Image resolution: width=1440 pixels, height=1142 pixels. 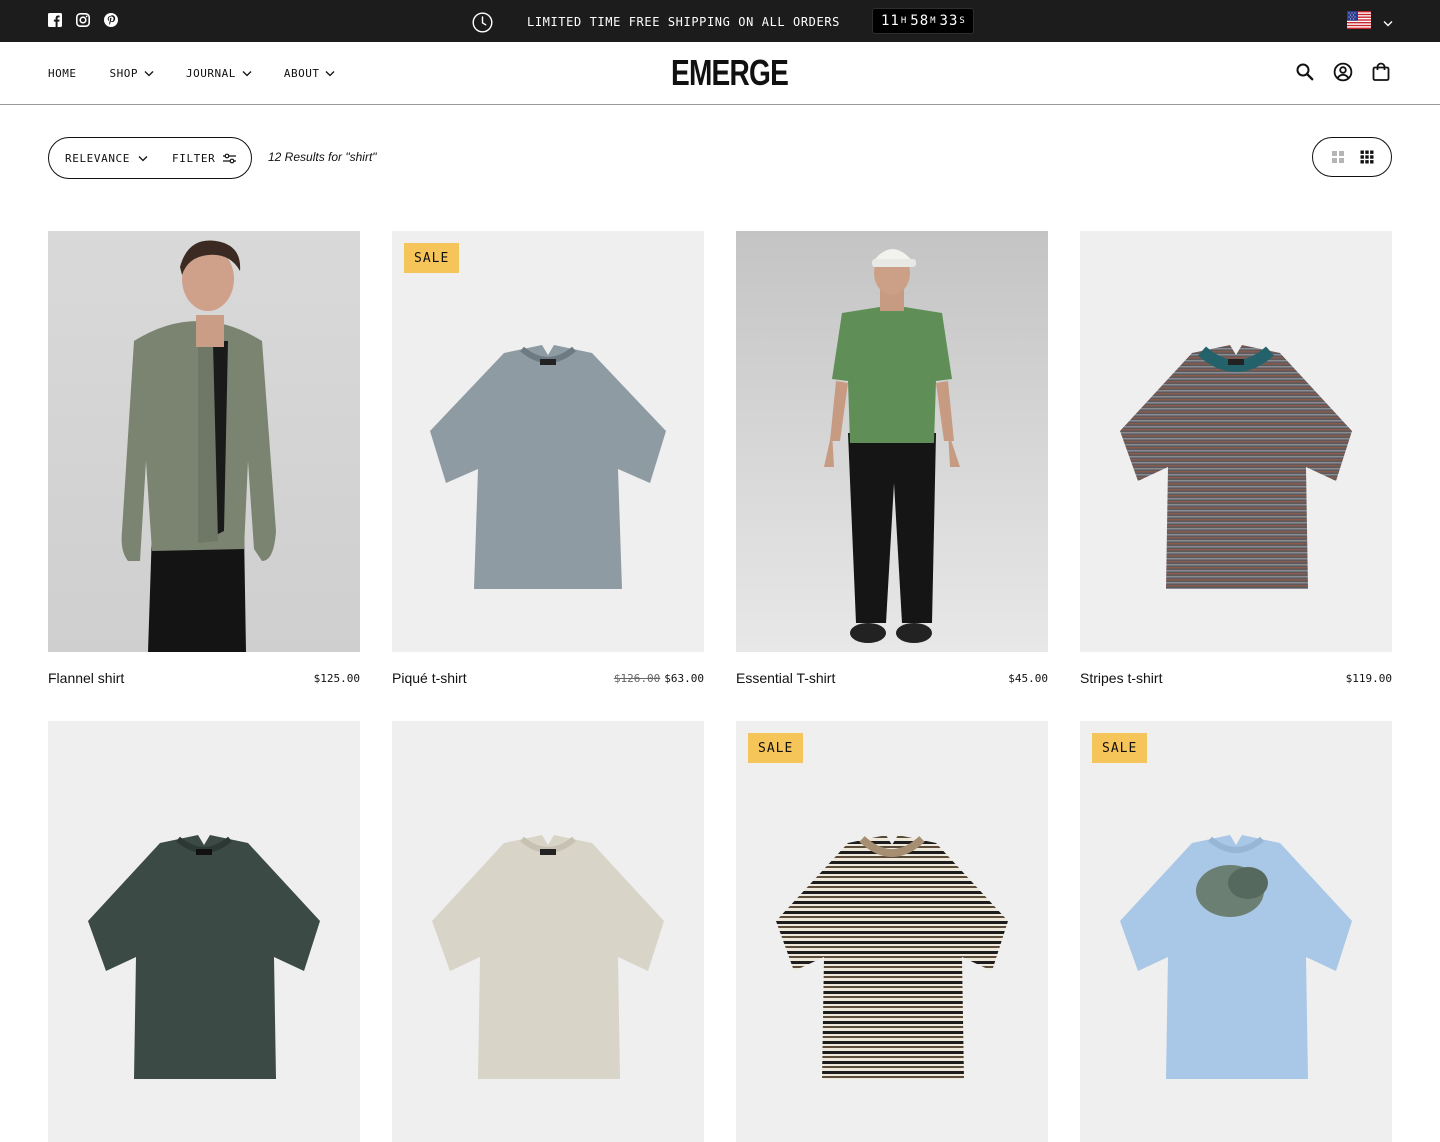 I want to click on product-price-current: $45.00, so click(x=1028, y=678).